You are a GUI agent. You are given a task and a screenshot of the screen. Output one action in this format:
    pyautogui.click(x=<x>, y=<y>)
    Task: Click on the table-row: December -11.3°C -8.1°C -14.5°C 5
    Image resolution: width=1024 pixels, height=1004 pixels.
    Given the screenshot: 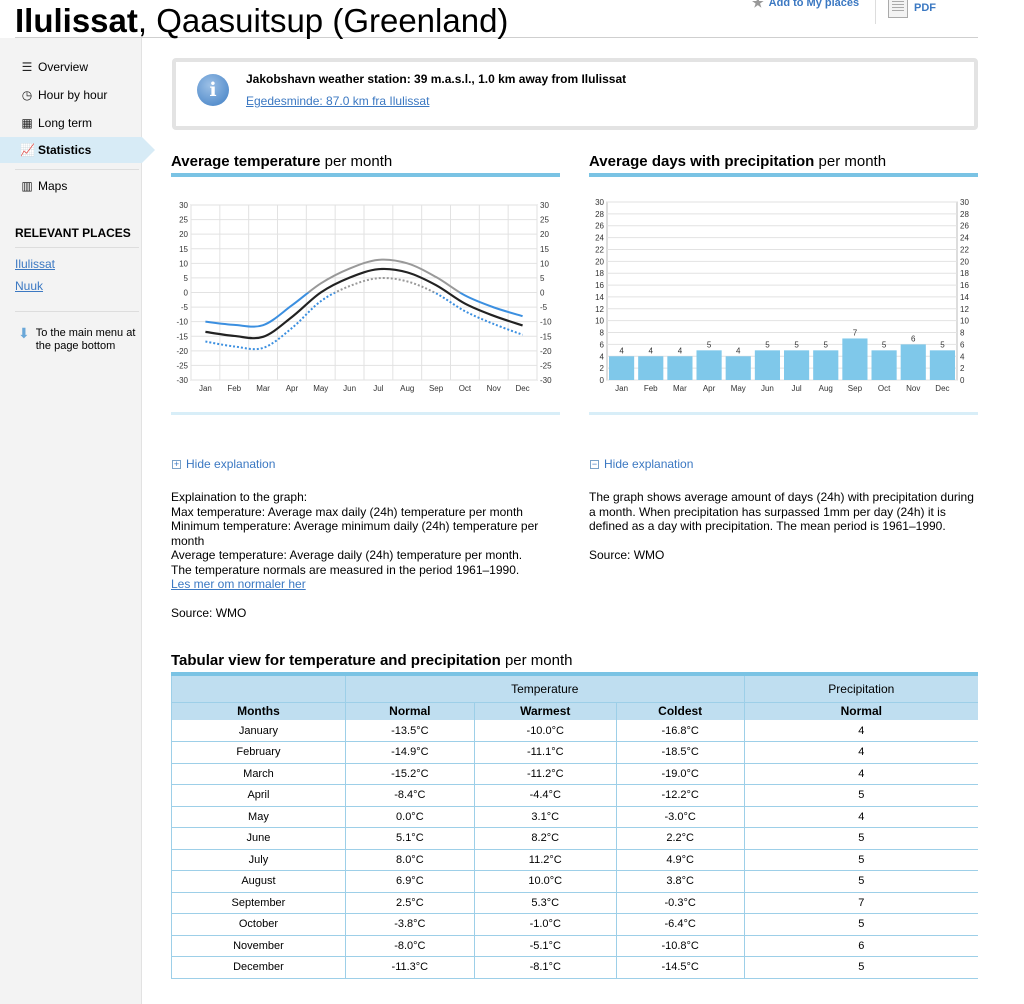 What is the action you would take?
    pyautogui.click(x=574, y=967)
    